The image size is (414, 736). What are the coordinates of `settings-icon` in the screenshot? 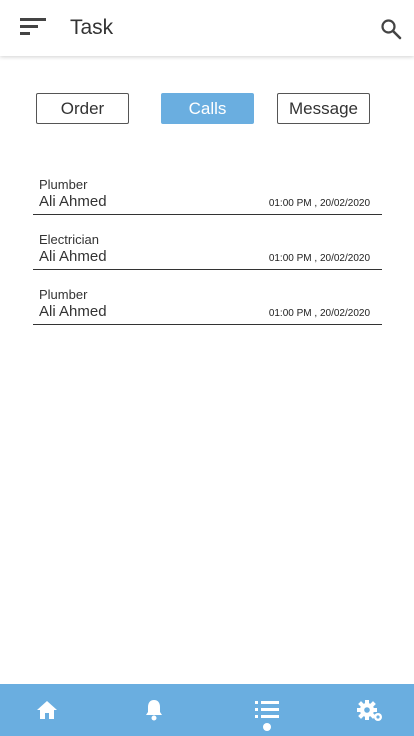 It's located at (369, 710).